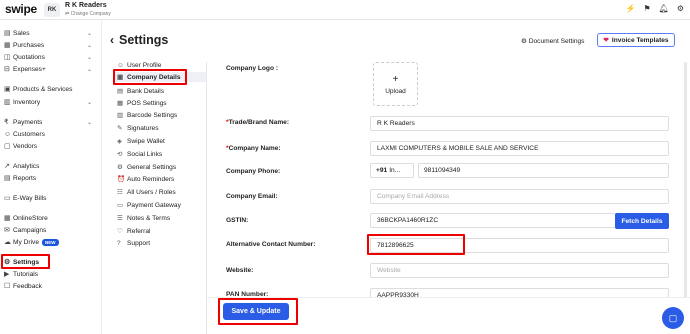 This screenshot has width=690, height=334. What do you see at coordinates (51, 122) in the screenshot?
I see `sidebar-item-payments: ₹ Payments ⌄` at bounding box center [51, 122].